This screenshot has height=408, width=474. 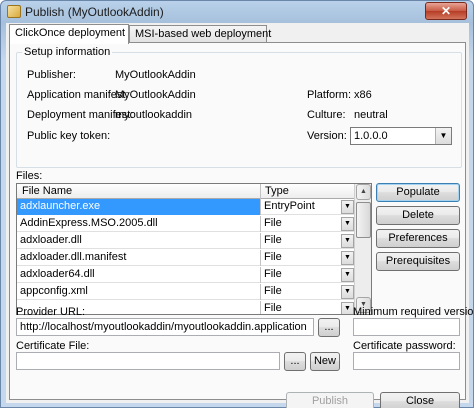 What do you see at coordinates (53, 346) in the screenshot?
I see `certificate-file-label: Certificate File:` at bounding box center [53, 346].